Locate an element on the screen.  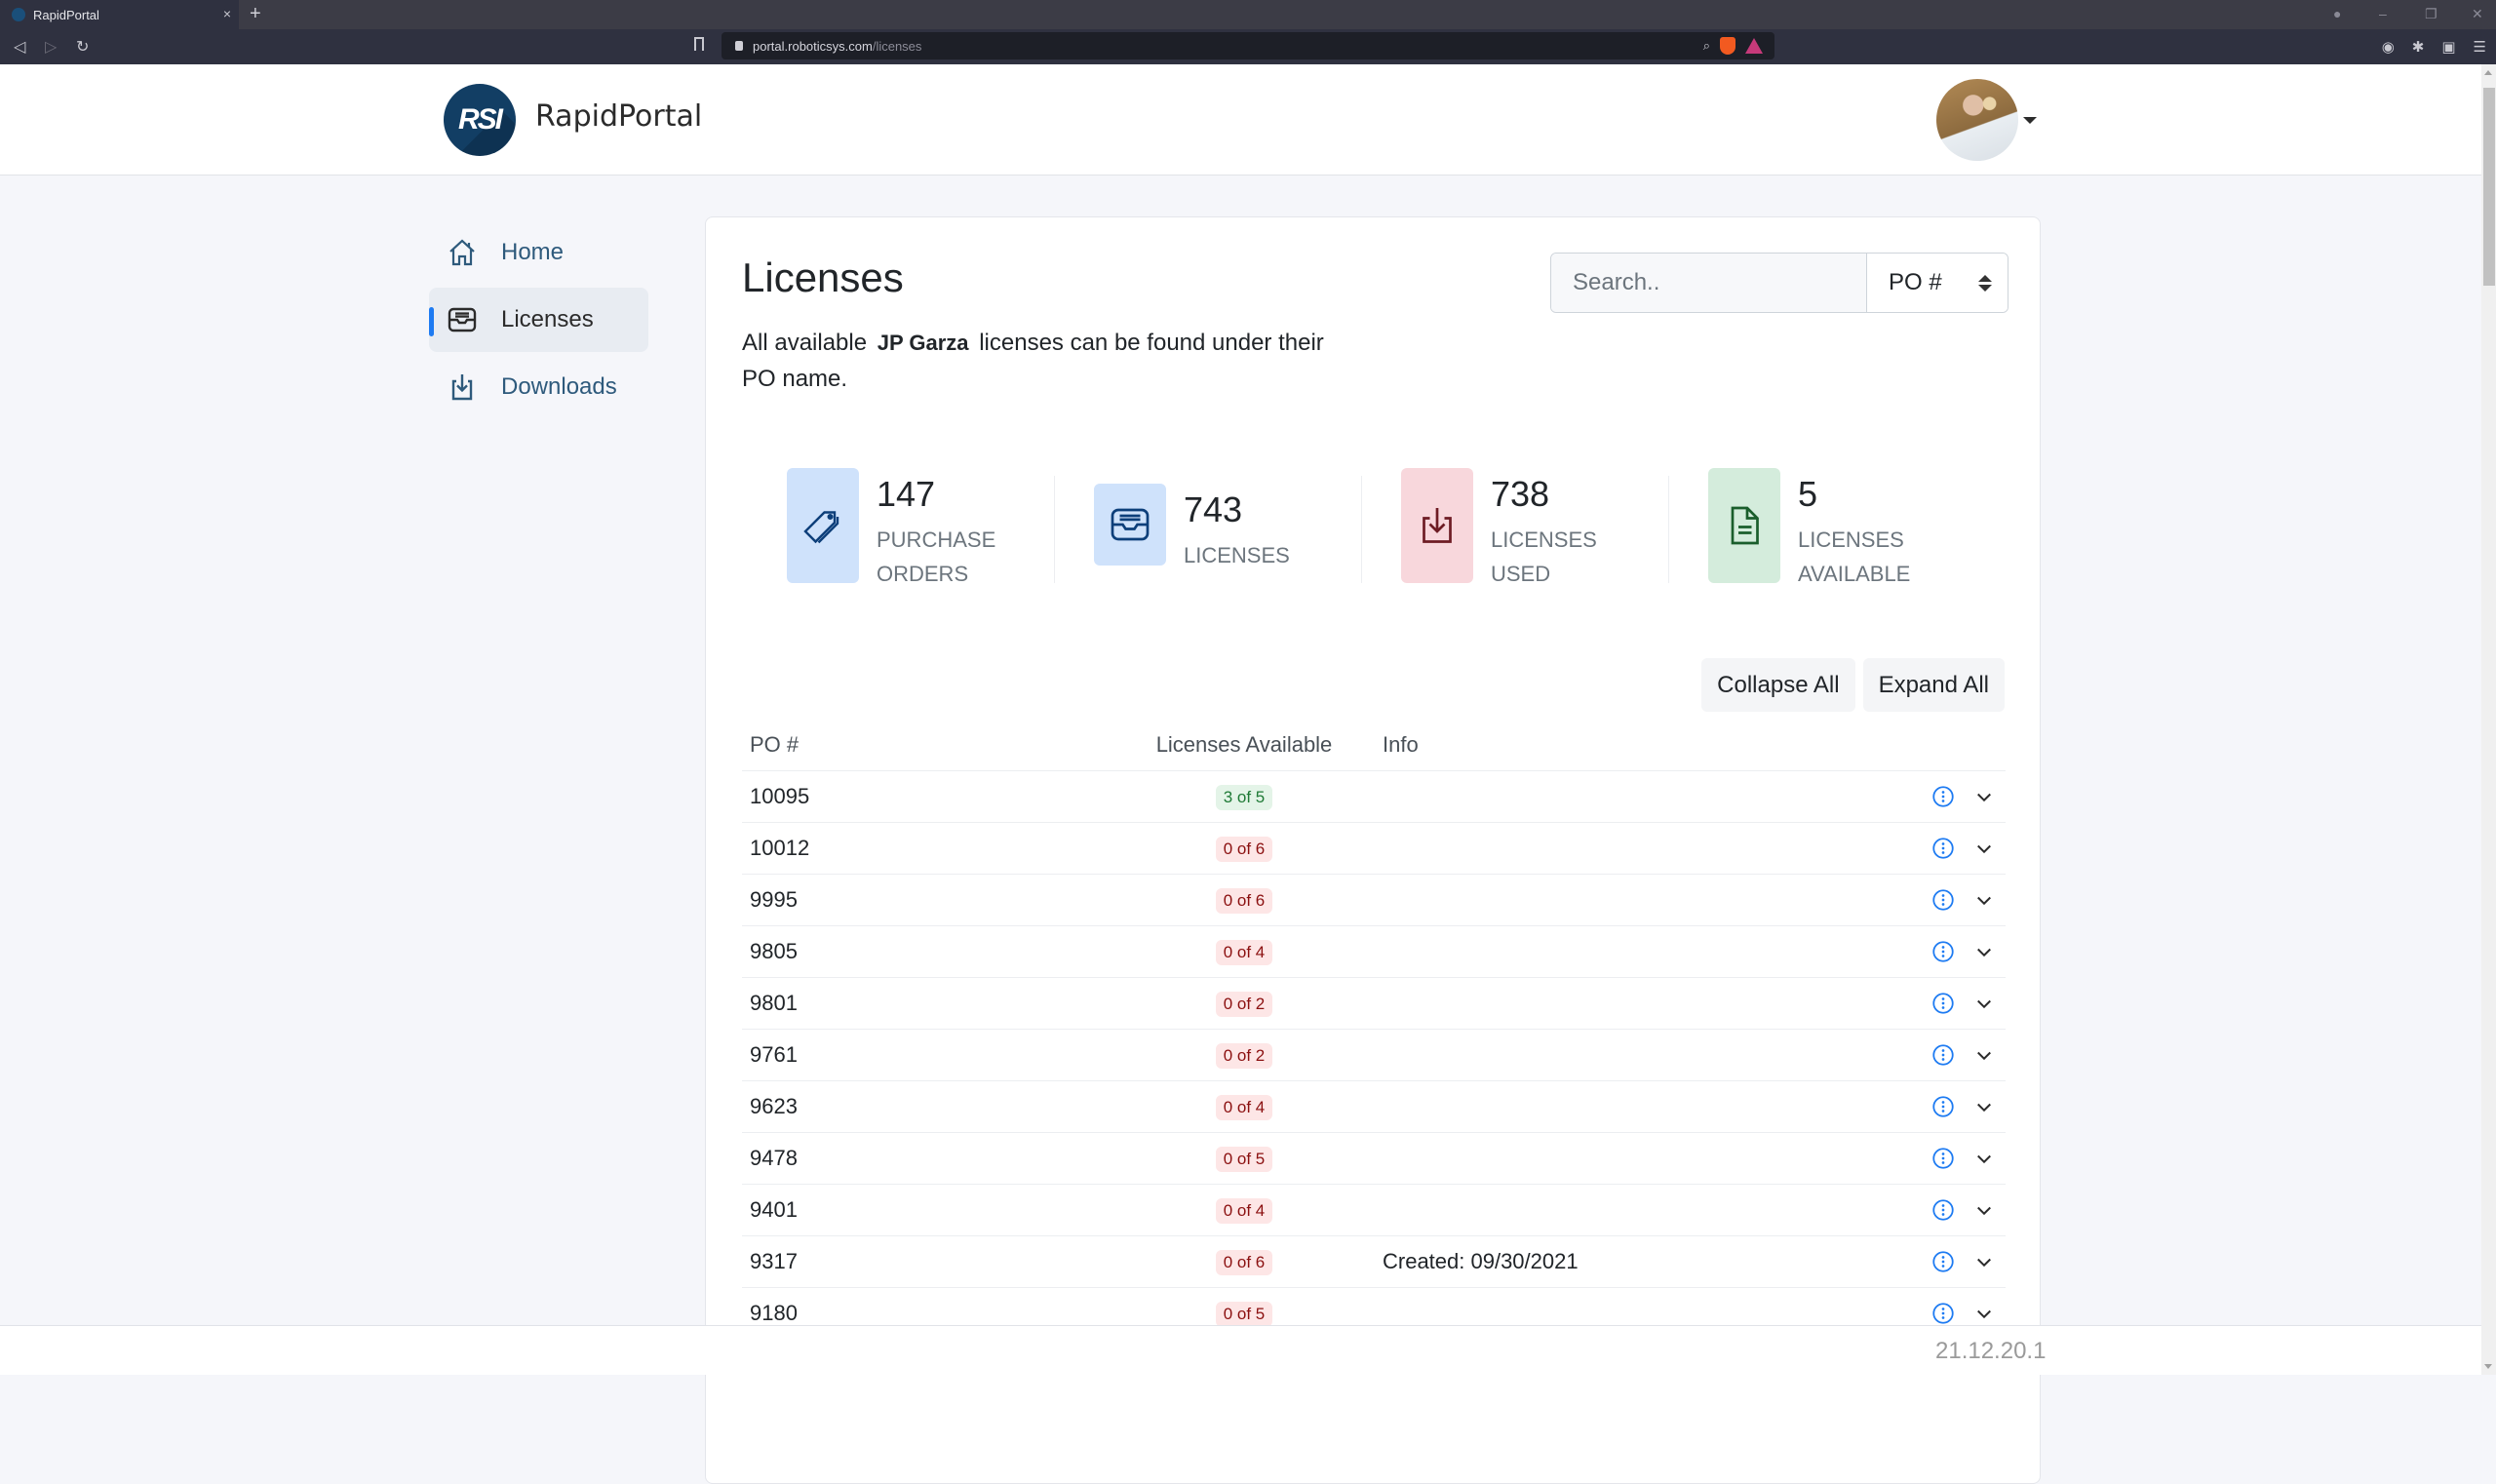
table-header: PO # Licenses Available Info is located at coordinates (1374, 745).